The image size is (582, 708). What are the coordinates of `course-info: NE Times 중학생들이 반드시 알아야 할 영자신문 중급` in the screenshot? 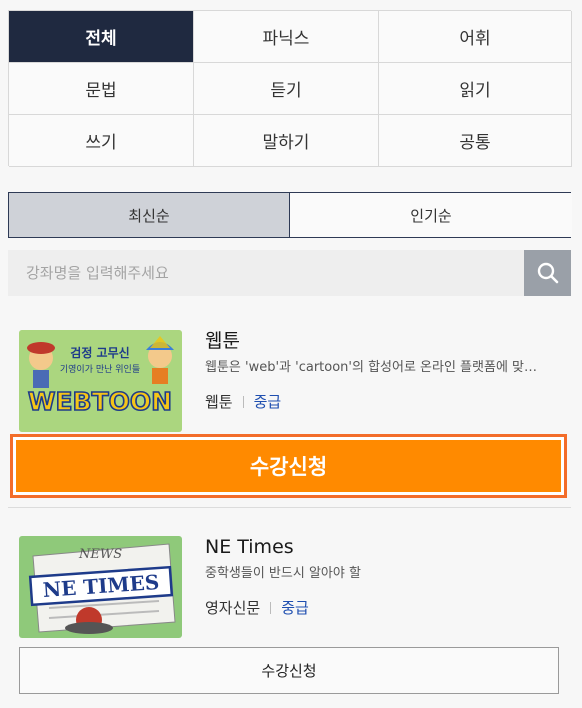 It's located at (380, 576).